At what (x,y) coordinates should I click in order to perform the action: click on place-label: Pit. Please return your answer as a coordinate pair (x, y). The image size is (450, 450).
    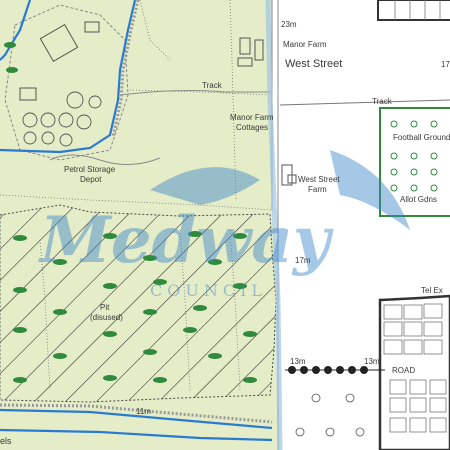
    Looking at the image, I should click on (105, 307).